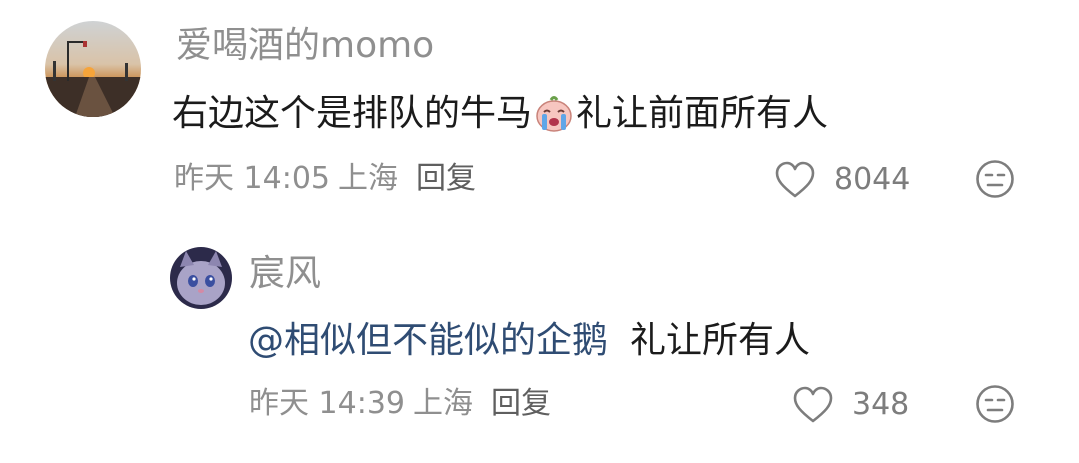 This screenshot has height=463, width=1079. I want to click on like-count: 348, so click(881, 404).